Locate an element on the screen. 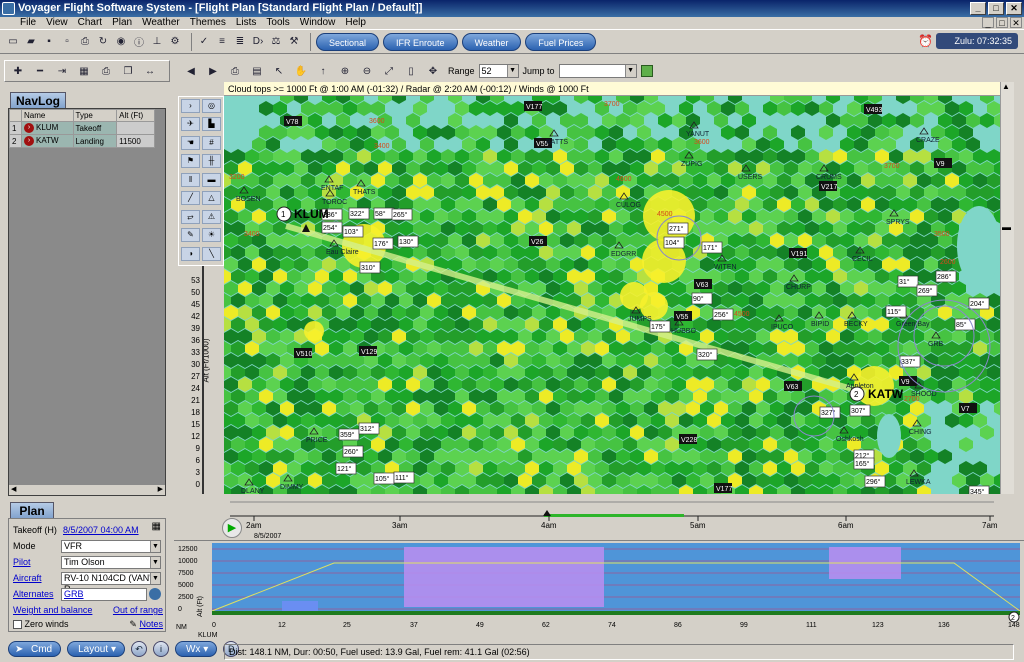 The width and height of the screenshot is (1024, 662). range-select: 52 ▼ is located at coordinates (498, 71).